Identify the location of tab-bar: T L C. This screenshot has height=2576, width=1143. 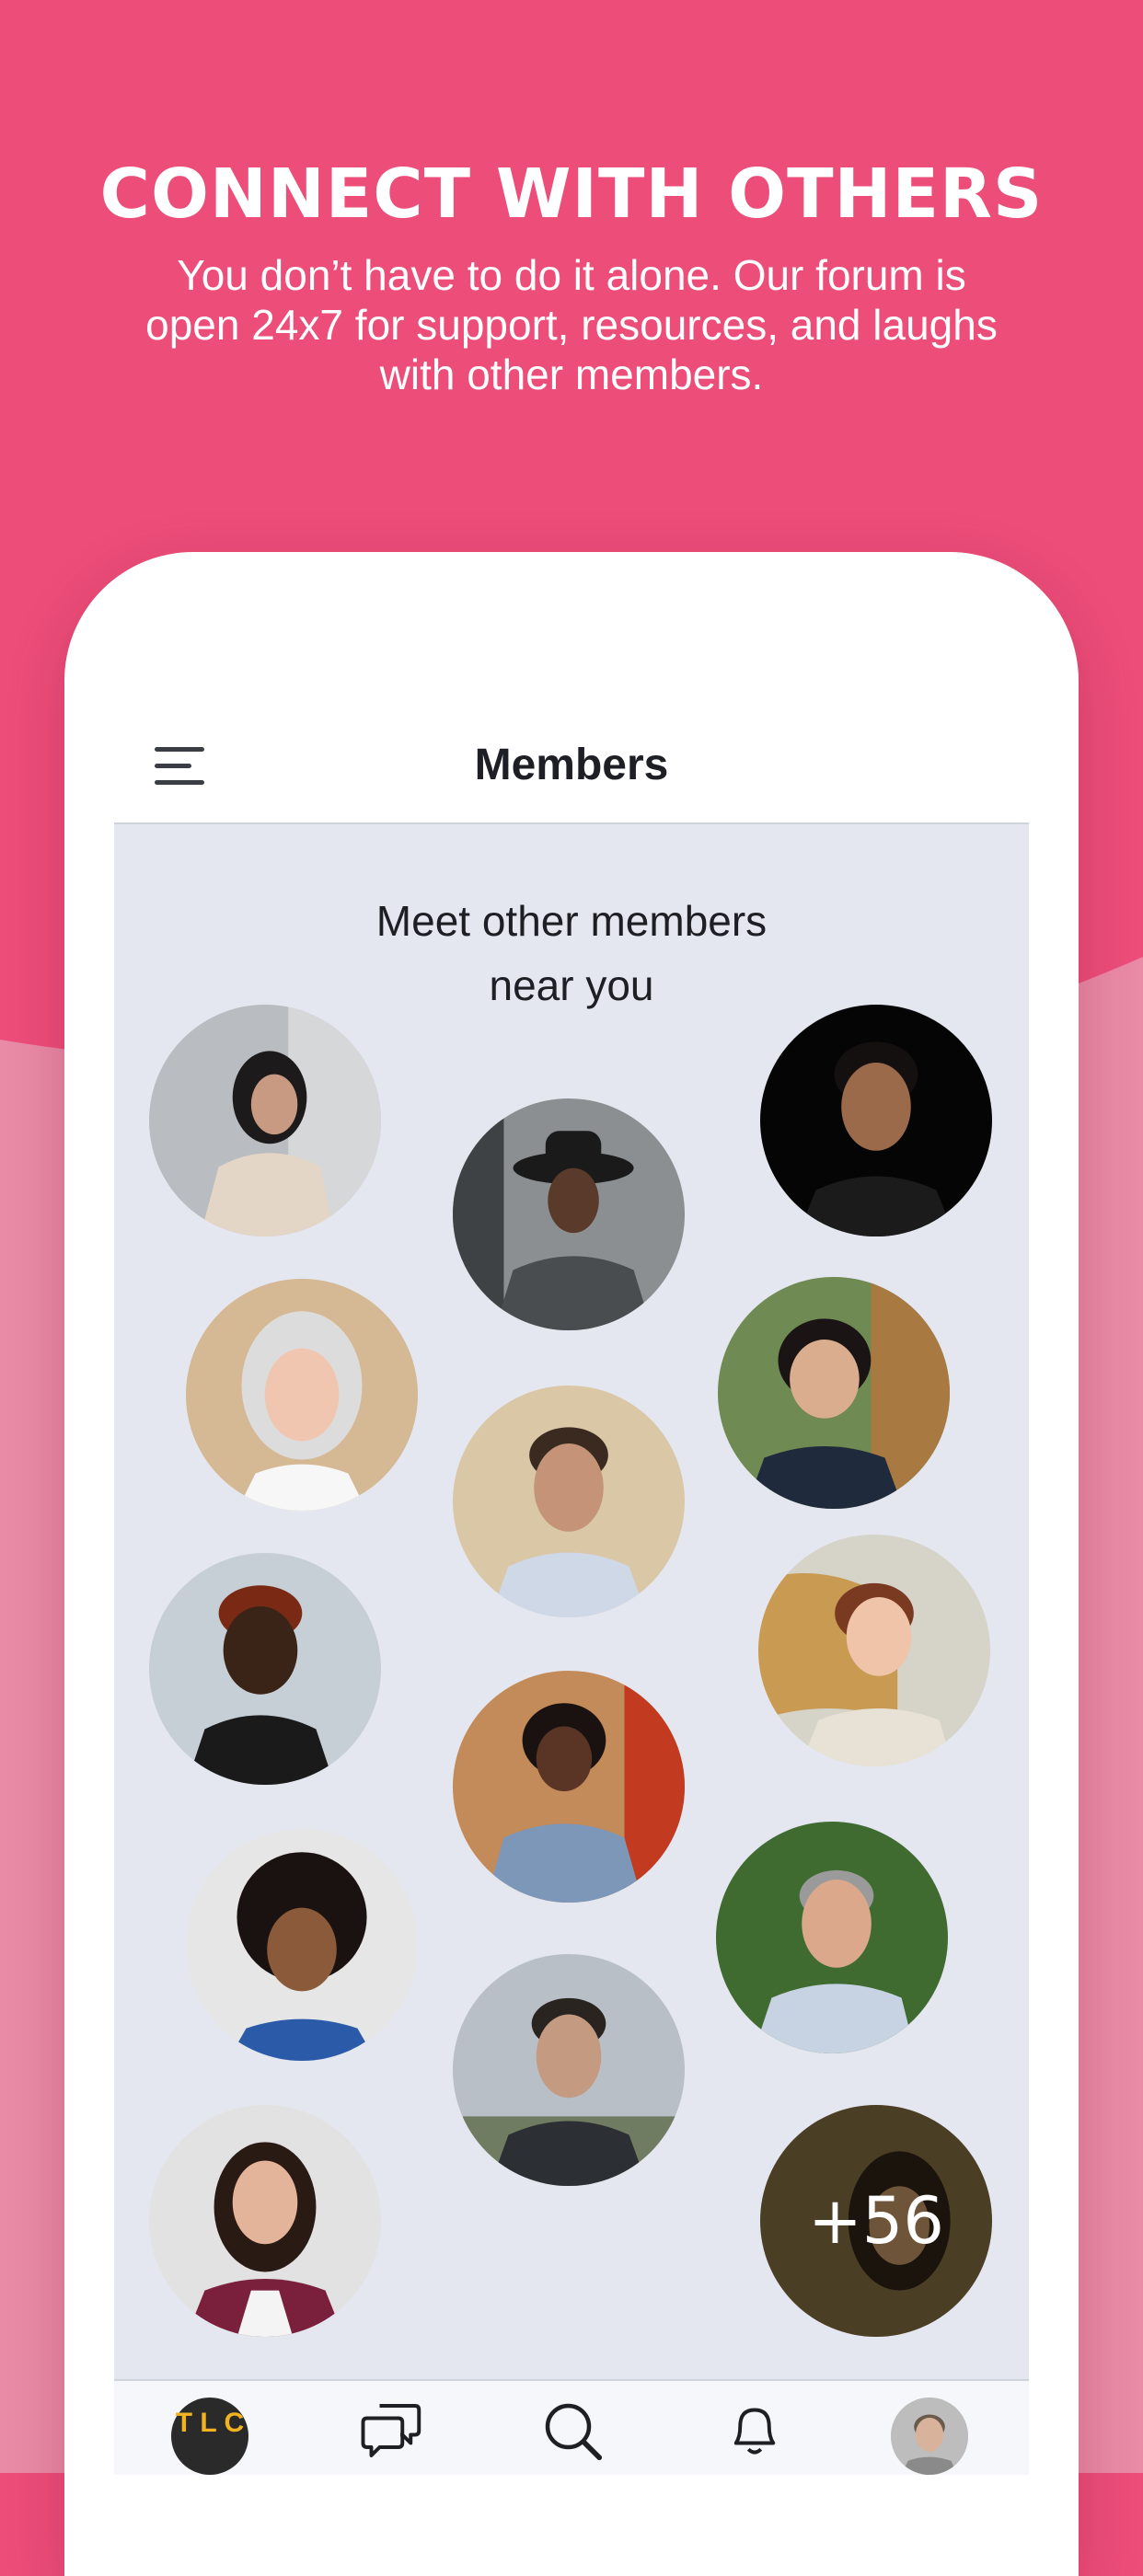
(571, 2427).